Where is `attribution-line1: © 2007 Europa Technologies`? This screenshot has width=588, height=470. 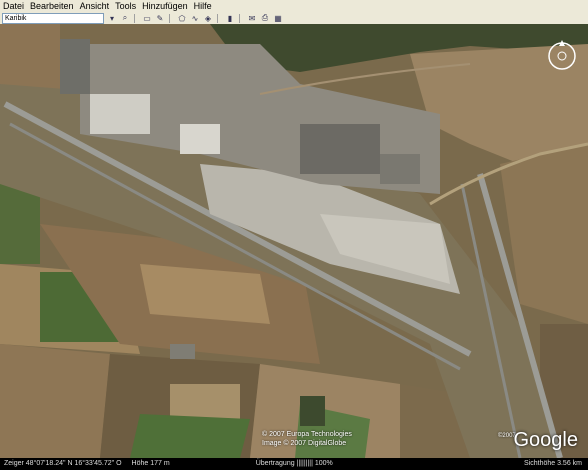 attribution-line1: © 2007 Europa Technologies is located at coordinates (307, 434).